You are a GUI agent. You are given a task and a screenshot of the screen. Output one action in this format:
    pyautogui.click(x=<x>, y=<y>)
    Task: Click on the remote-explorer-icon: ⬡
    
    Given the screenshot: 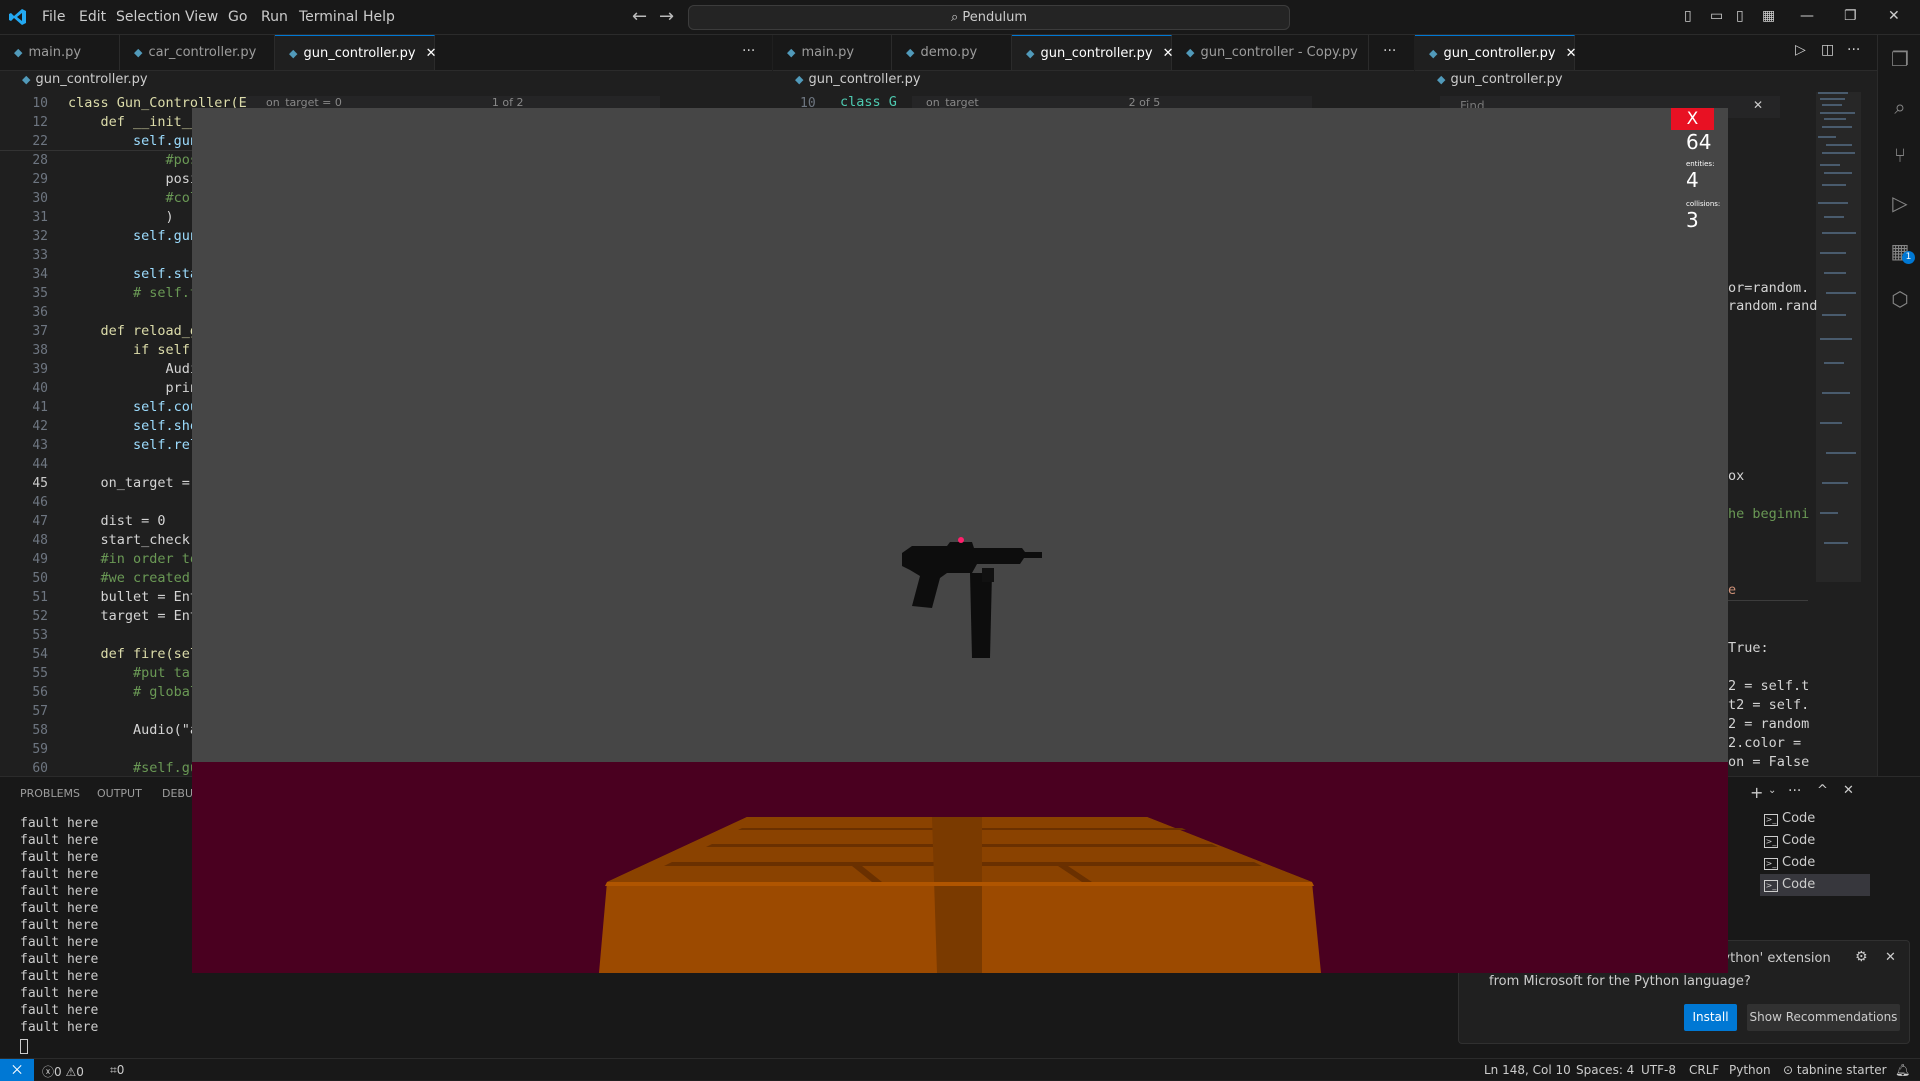 What is the action you would take?
    pyautogui.click(x=1900, y=299)
    